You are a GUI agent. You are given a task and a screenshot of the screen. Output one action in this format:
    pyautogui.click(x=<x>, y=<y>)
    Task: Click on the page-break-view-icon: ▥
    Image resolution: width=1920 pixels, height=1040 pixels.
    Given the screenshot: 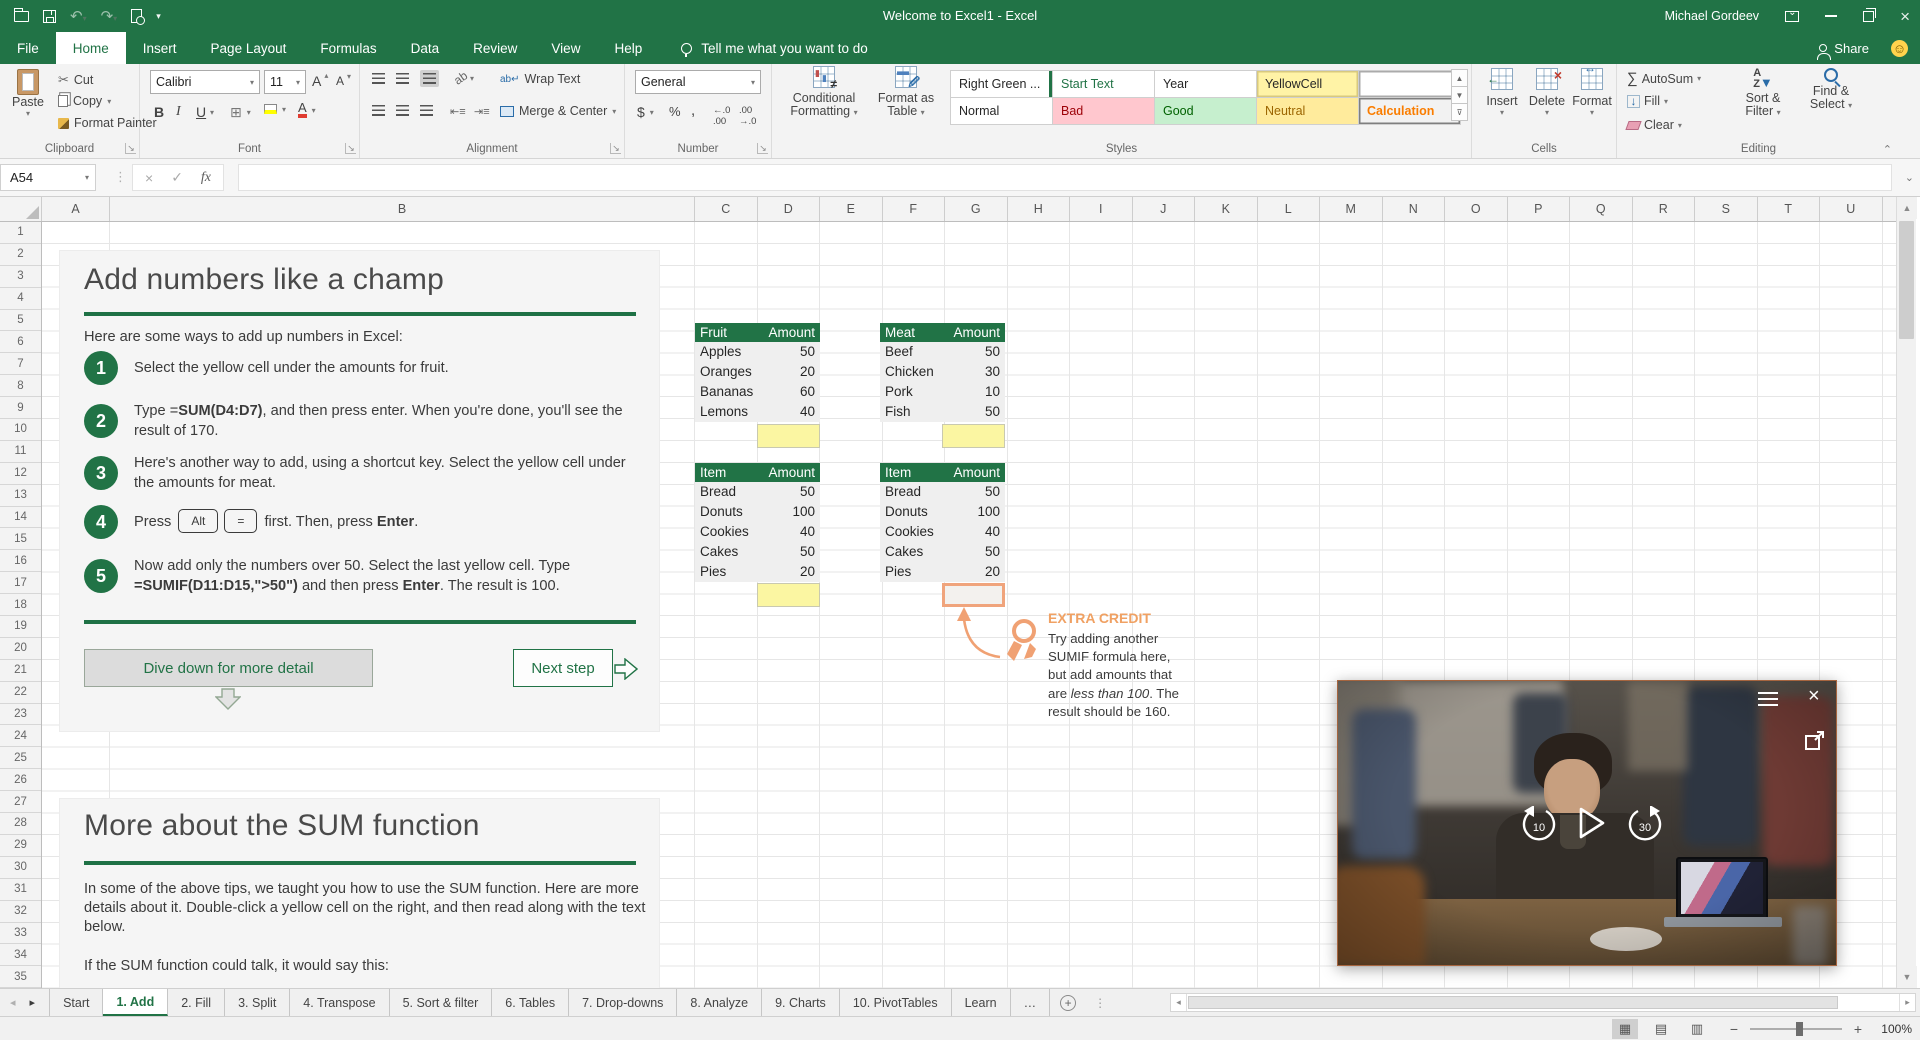 What is the action you would take?
    pyautogui.click(x=1697, y=1029)
    